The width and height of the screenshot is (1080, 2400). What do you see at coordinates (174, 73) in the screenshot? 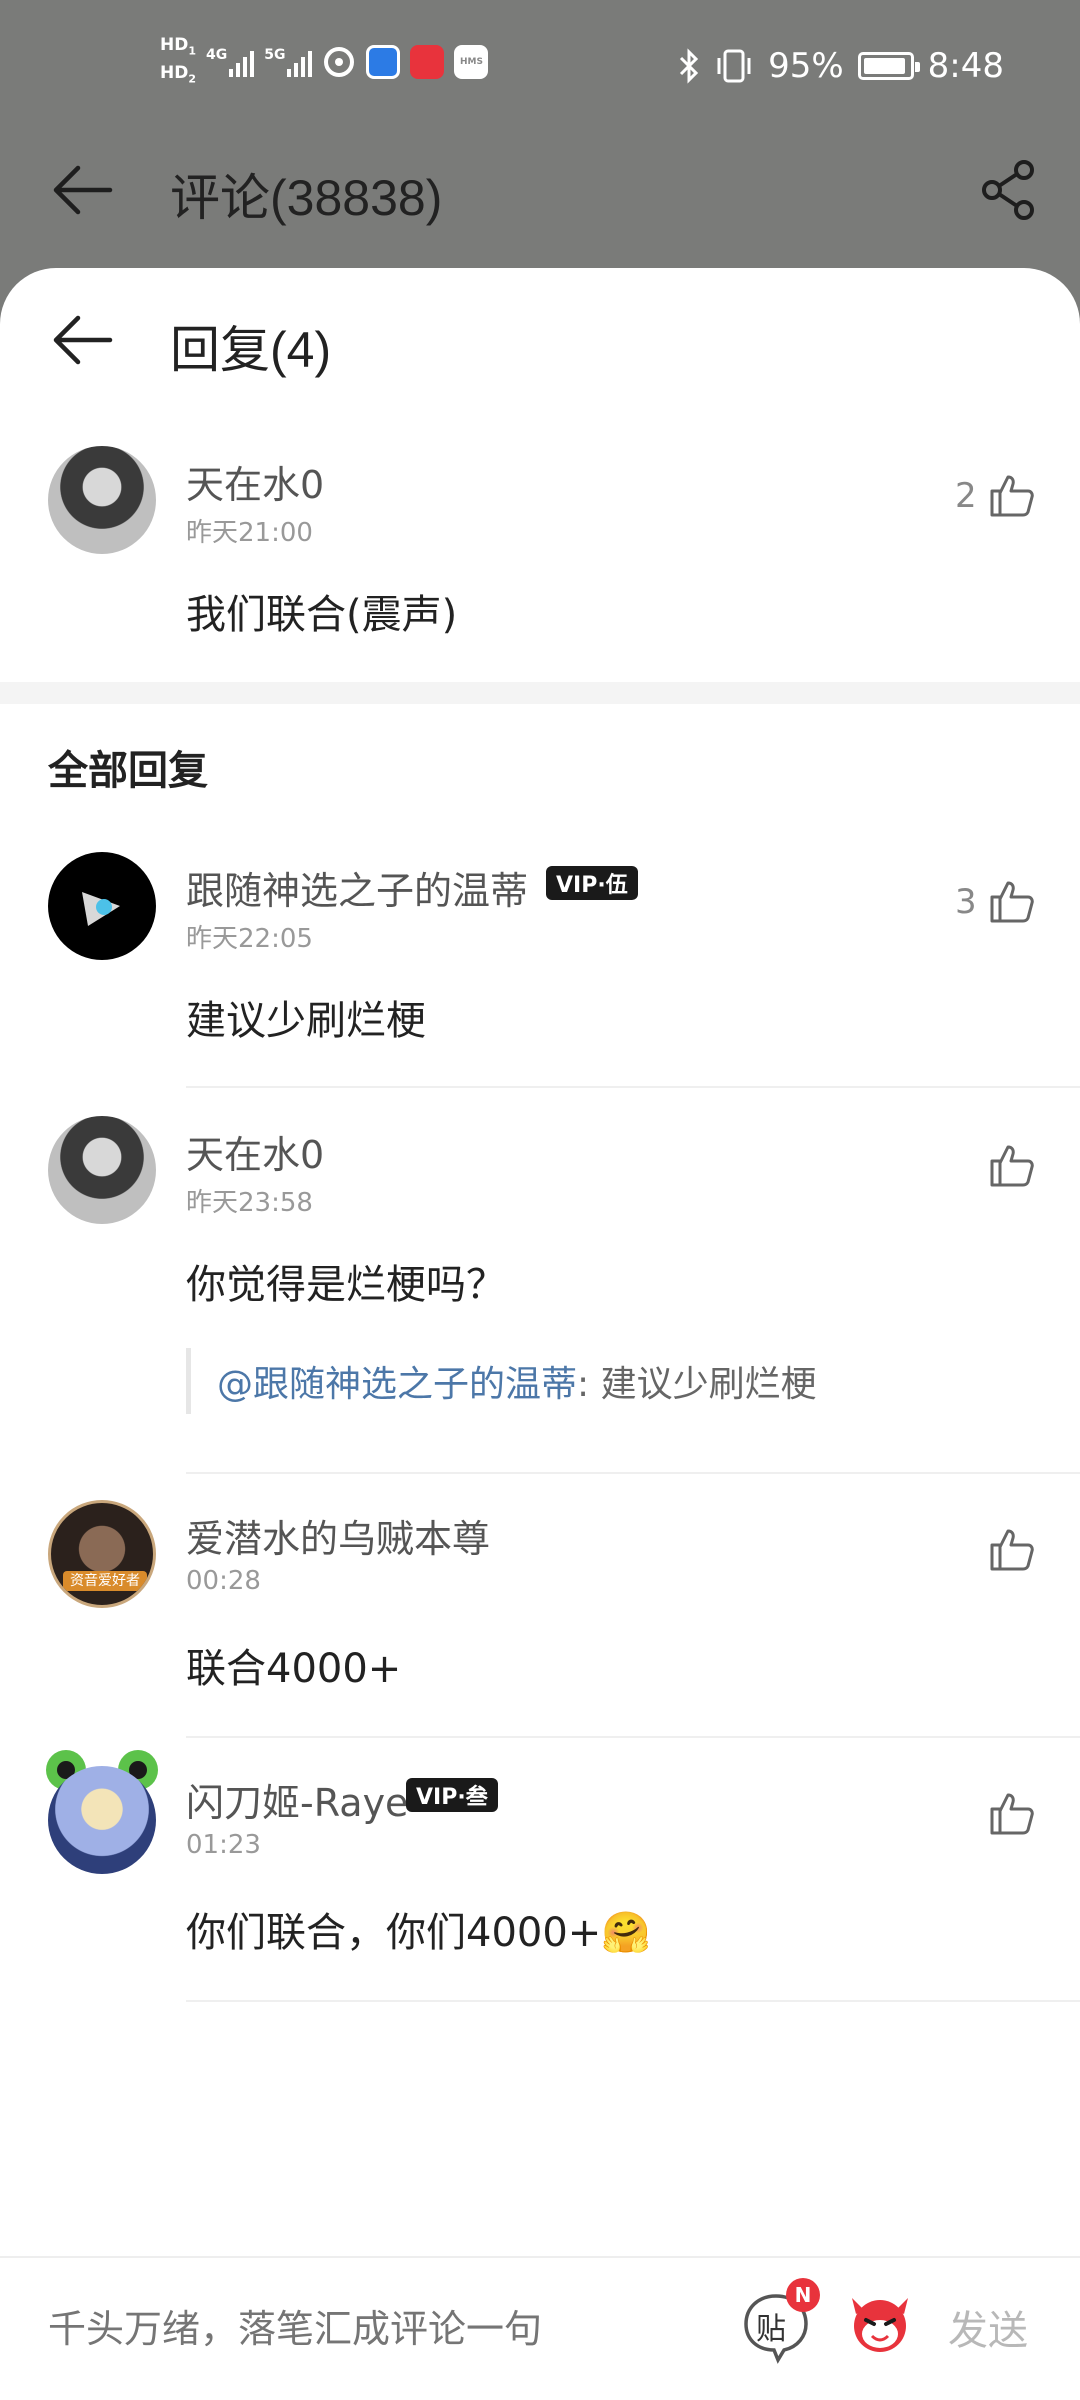
I see `hd2-label: HD` at bounding box center [174, 73].